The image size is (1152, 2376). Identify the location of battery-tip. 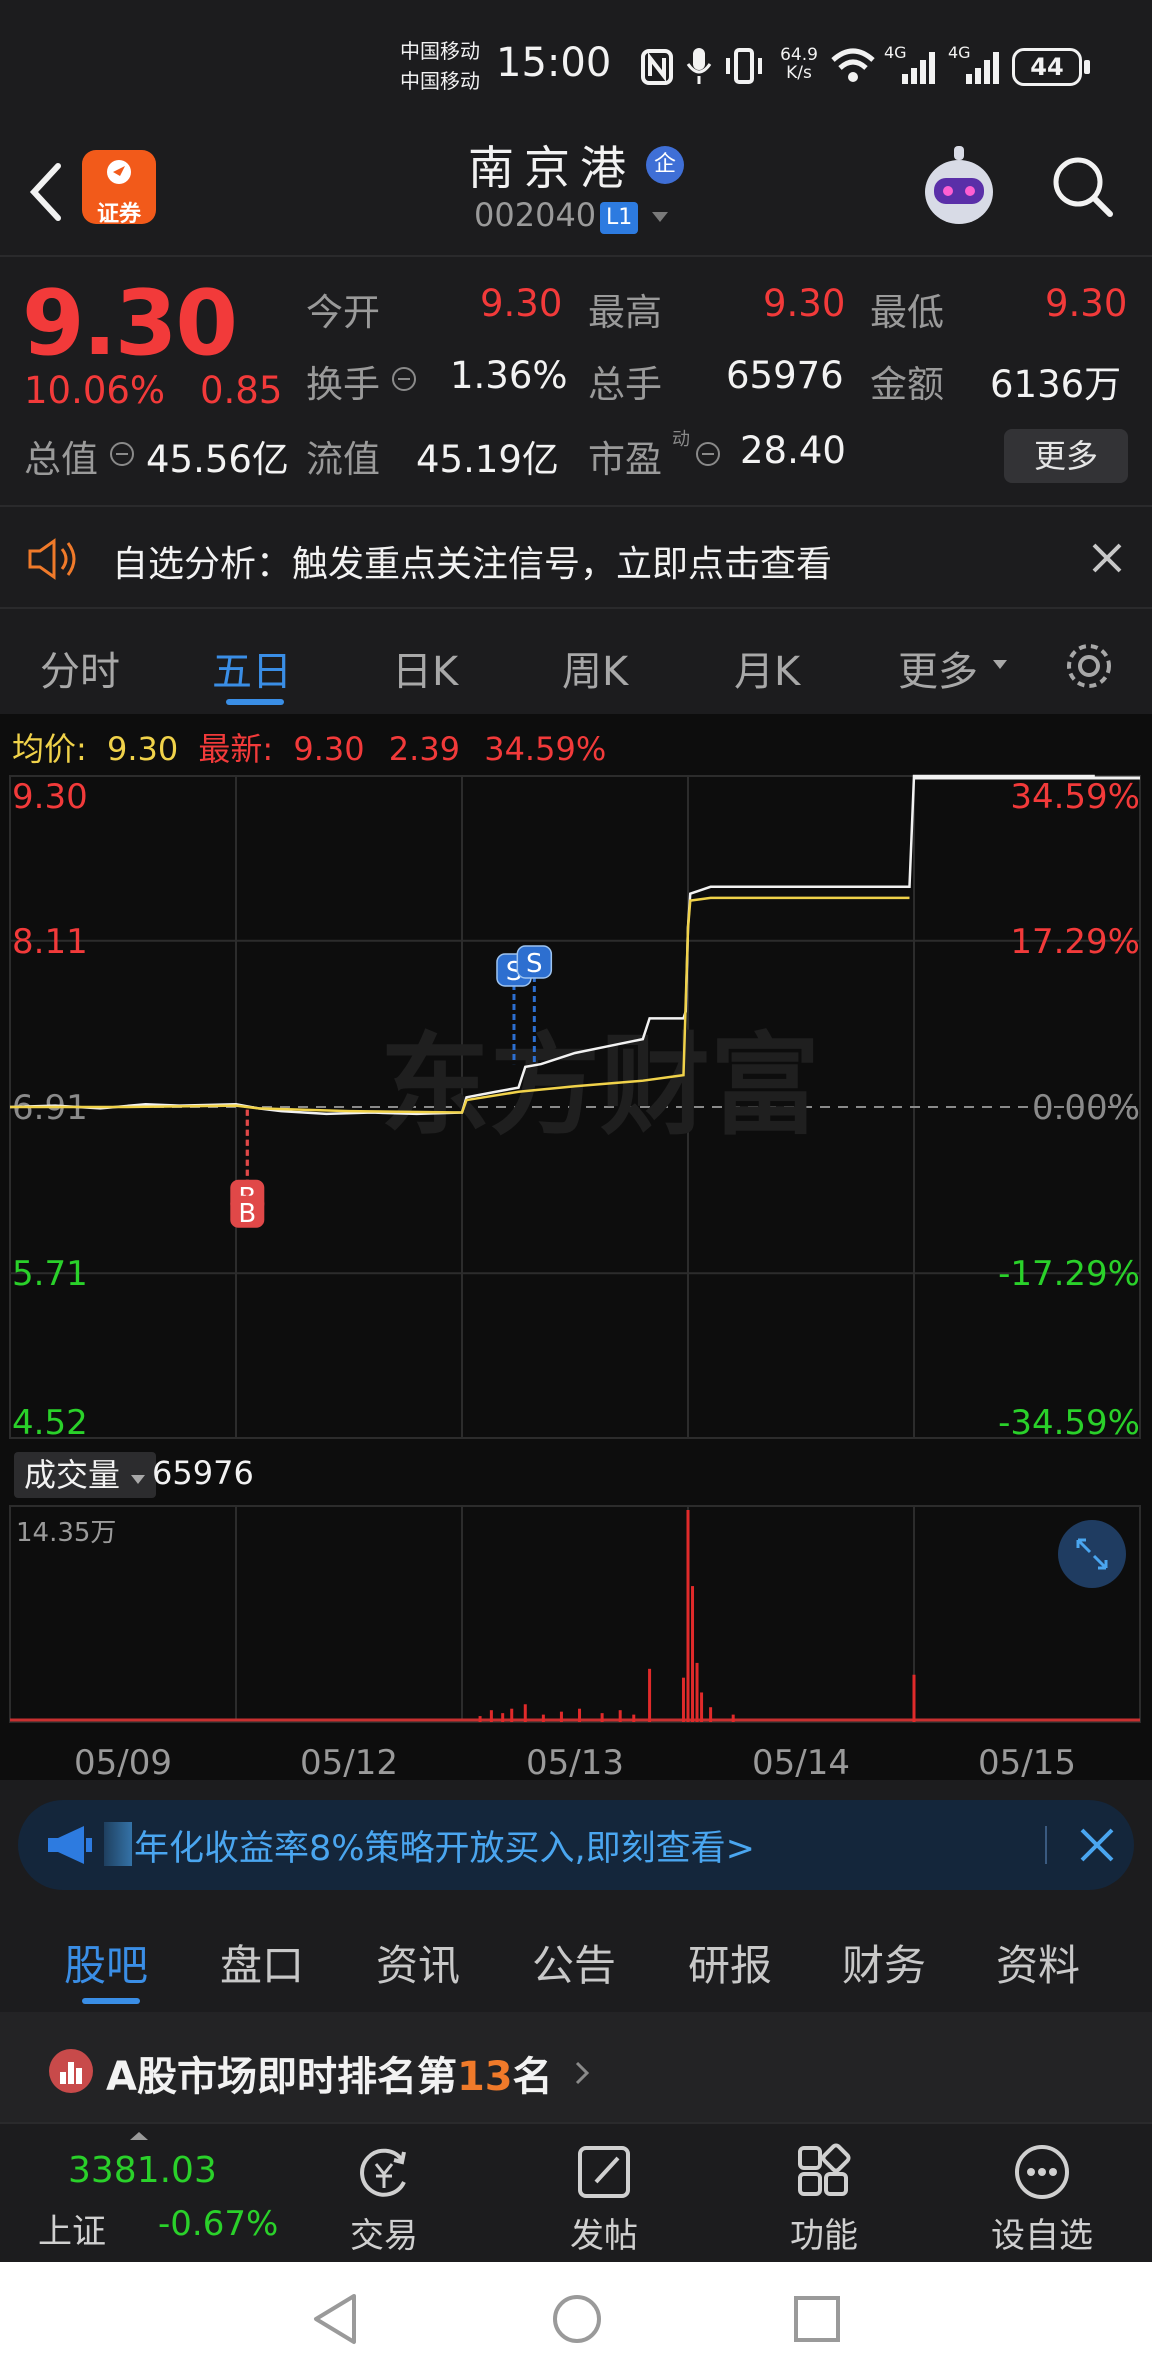
(1087, 67).